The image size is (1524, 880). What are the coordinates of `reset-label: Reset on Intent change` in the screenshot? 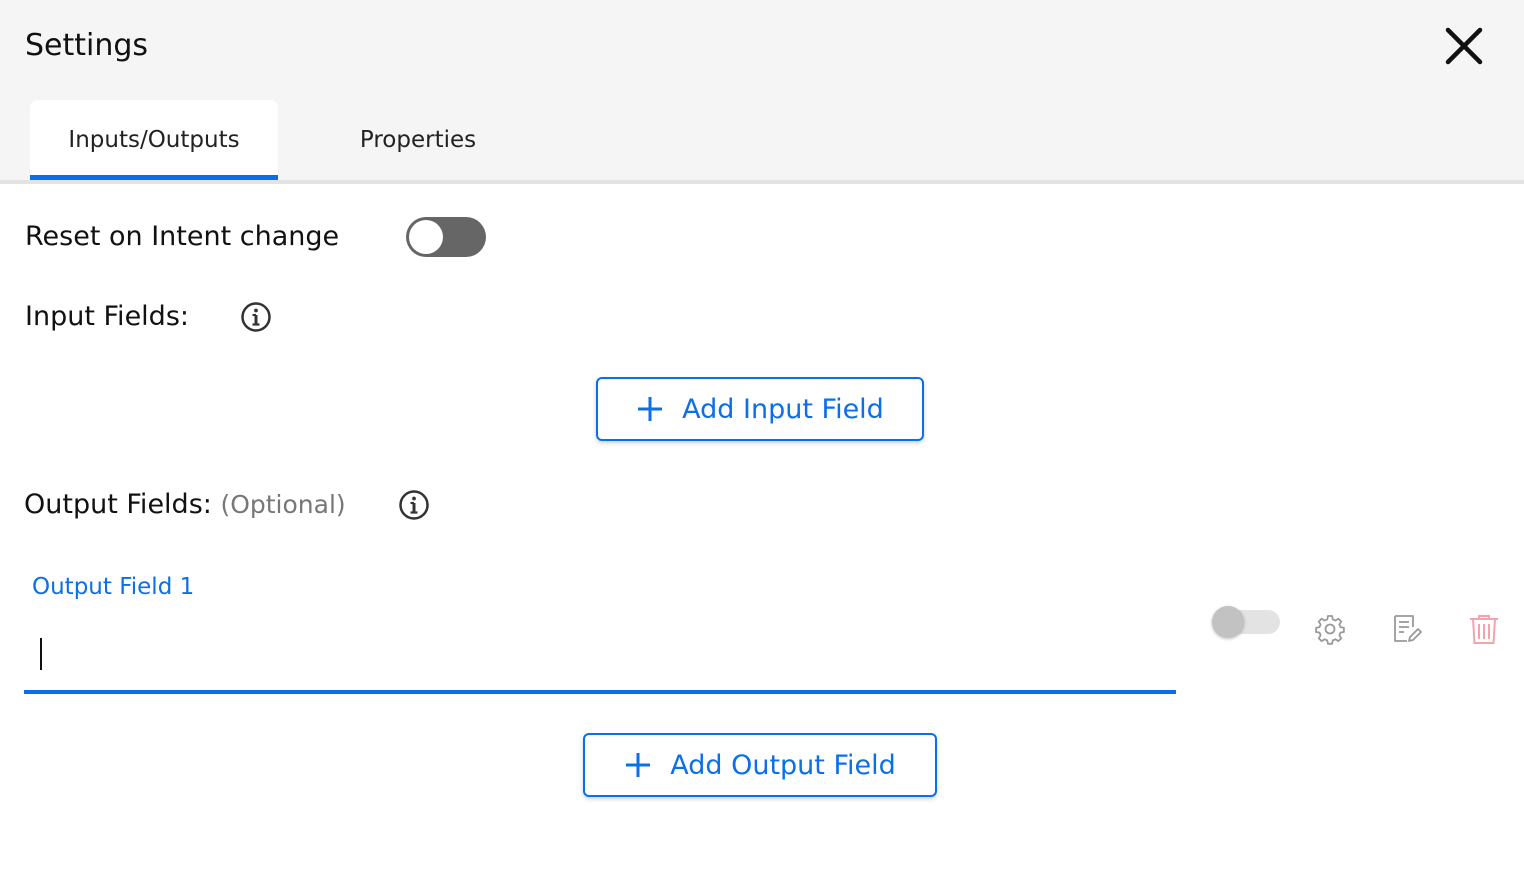 It's located at (182, 236).